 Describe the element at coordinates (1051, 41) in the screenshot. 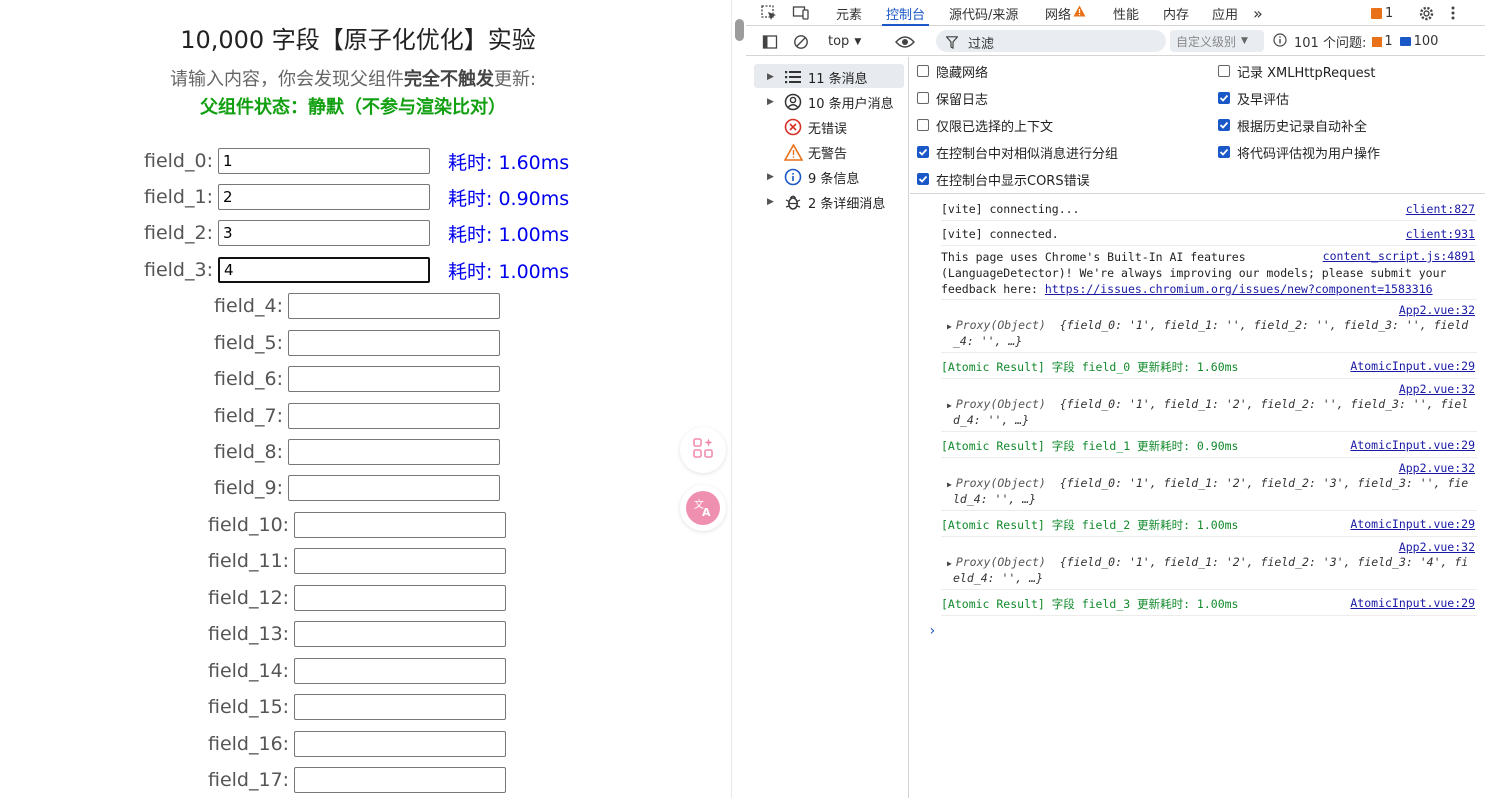

I see `console-filter-input: 过滤` at that location.